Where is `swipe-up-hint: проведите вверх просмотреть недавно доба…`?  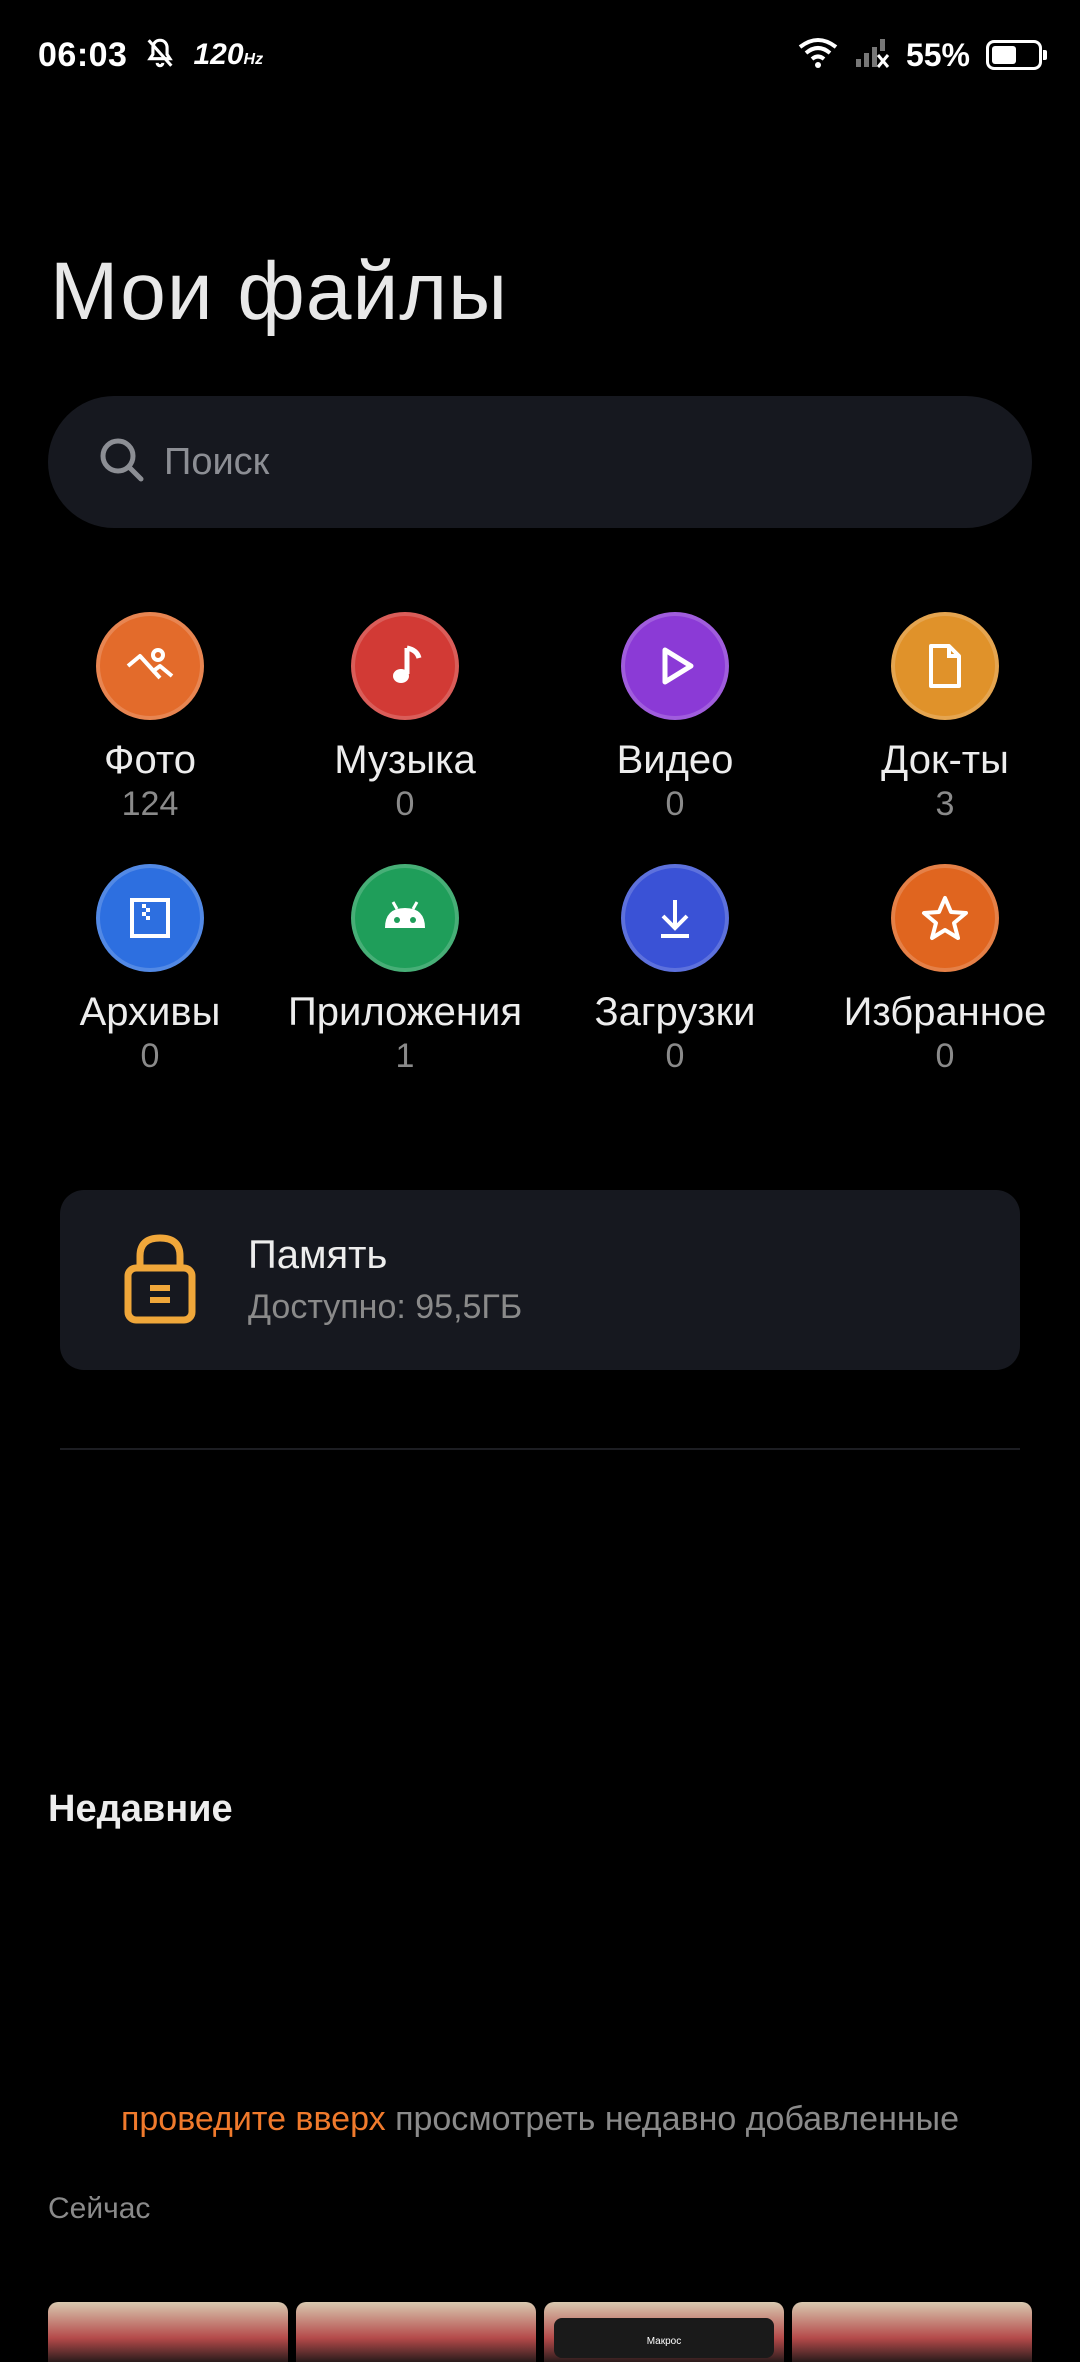
swipe-up-hint: проведите вверх просмотреть недавно доба… is located at coordinates (540, 2119).